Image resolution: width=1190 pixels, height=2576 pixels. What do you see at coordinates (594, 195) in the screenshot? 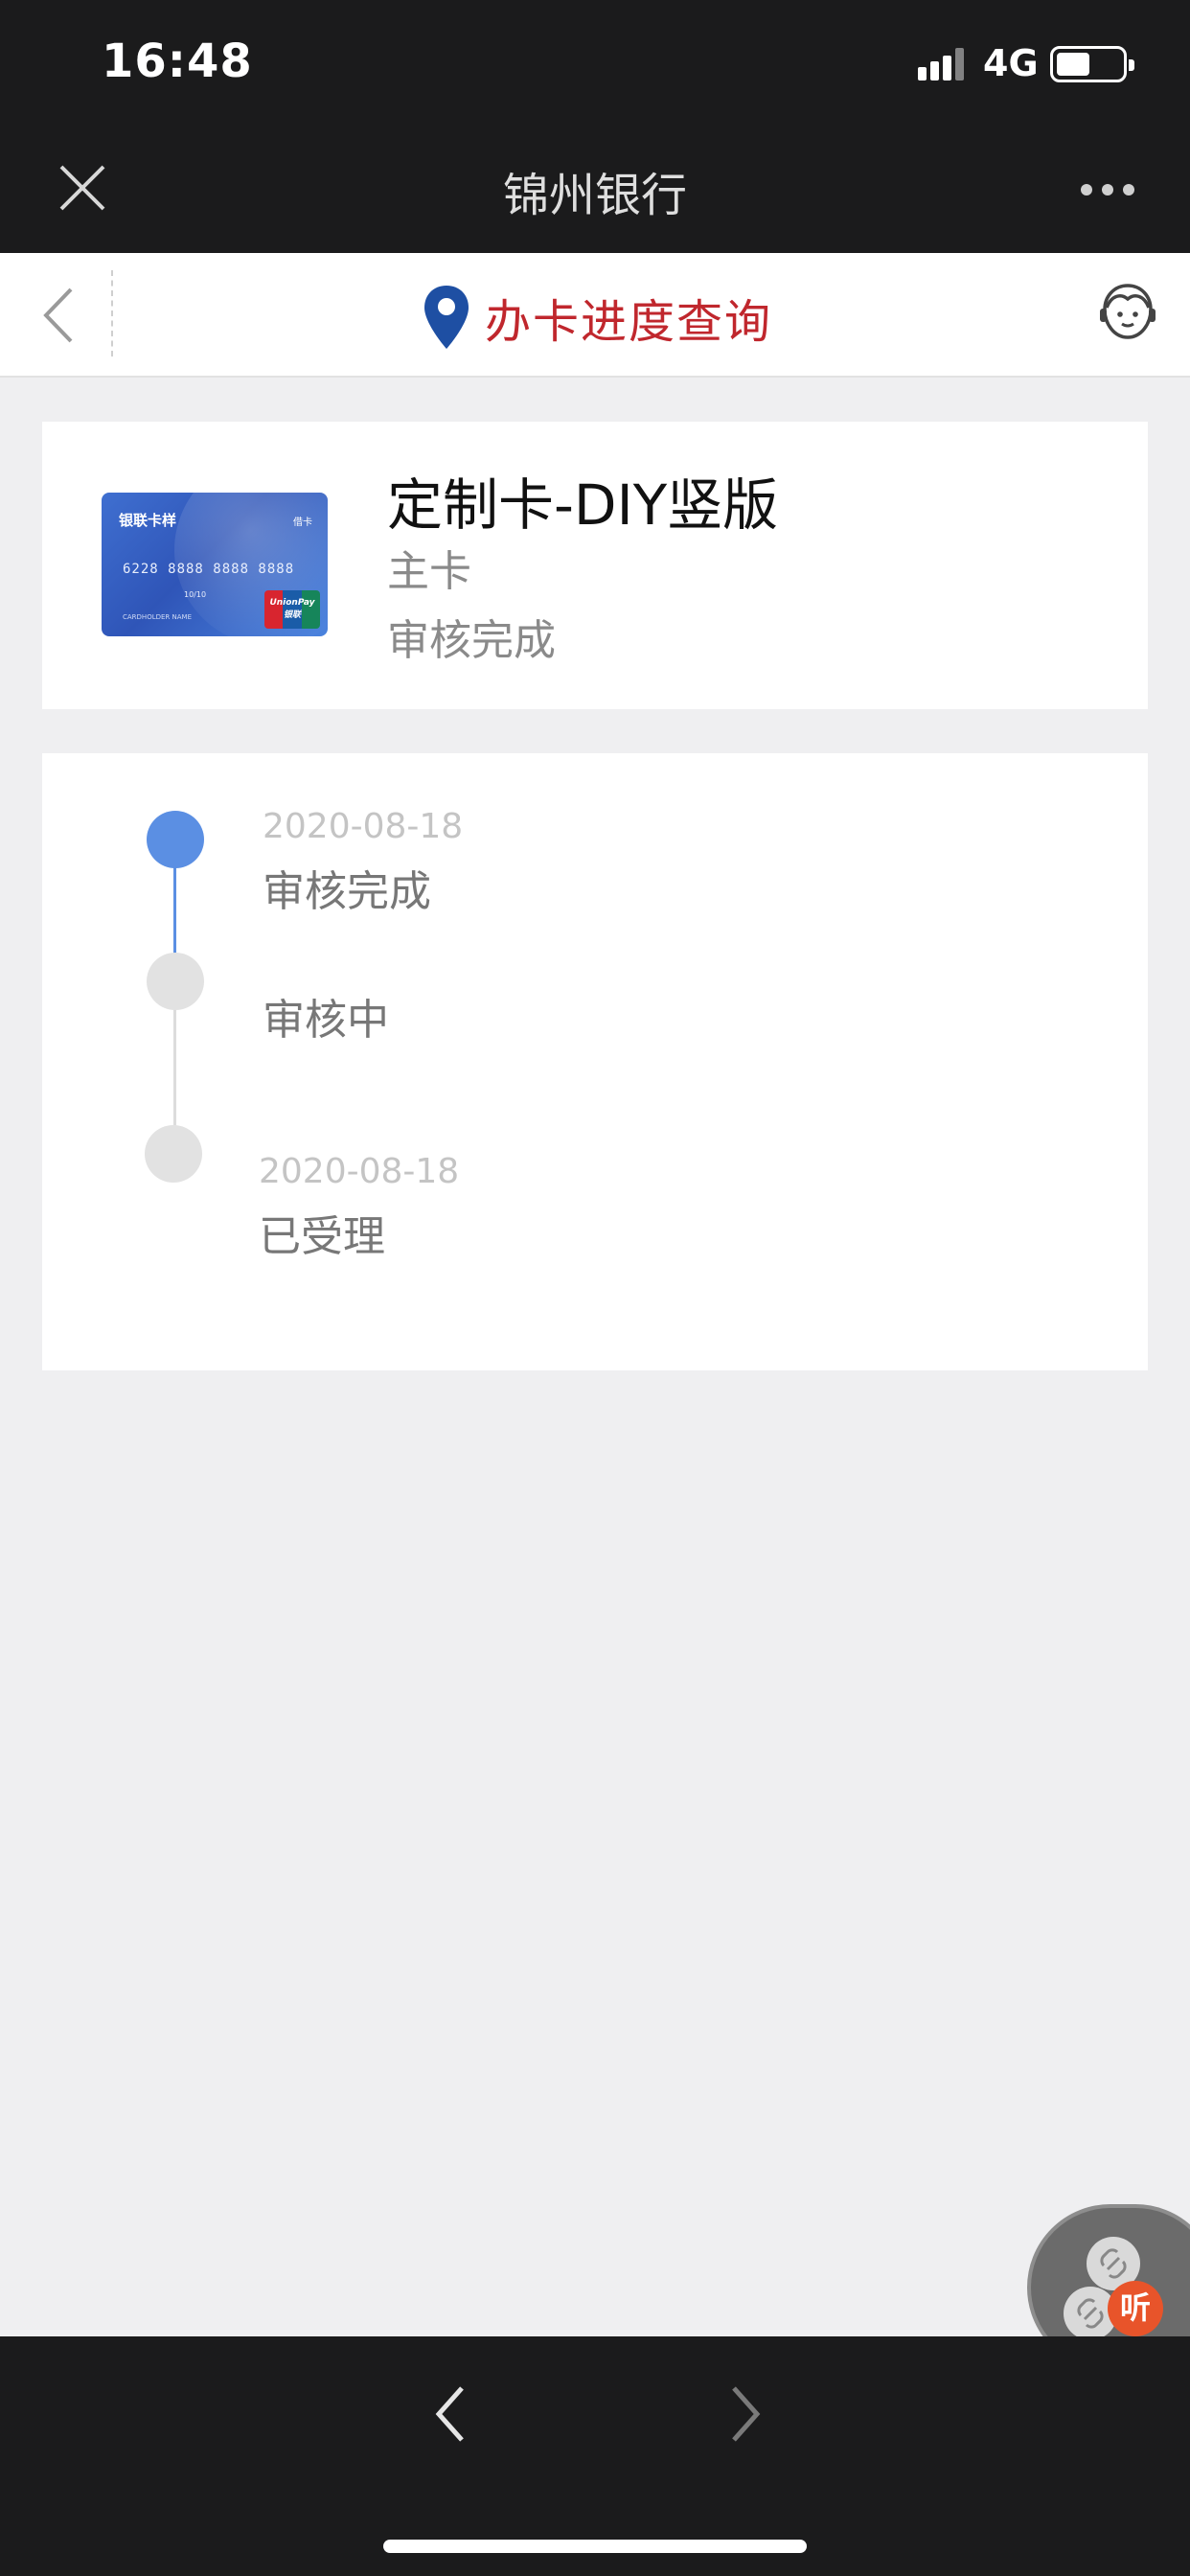
I see `wechat-page-title: 锦州银行` at bounding box center [594, 195].